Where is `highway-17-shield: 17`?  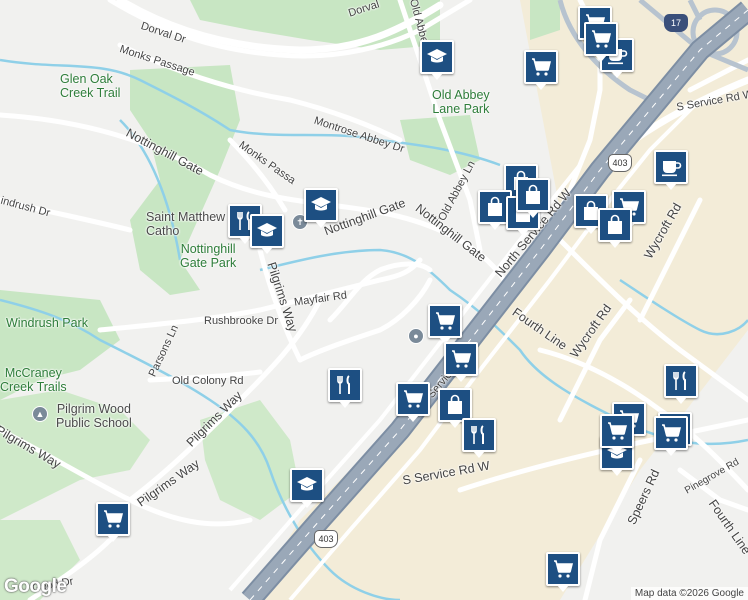 highway-17-shield: 17 is located at coordinates (676, 23).